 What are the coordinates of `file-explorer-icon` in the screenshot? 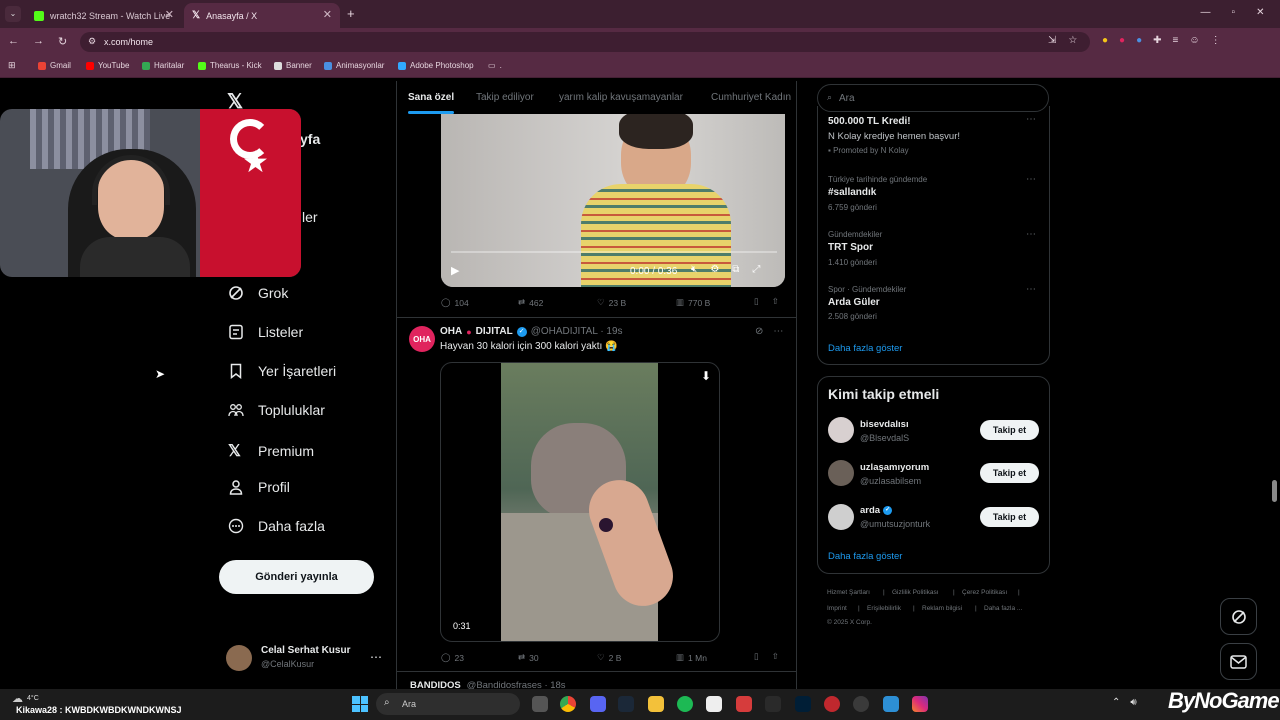 It's located at (656, 704).